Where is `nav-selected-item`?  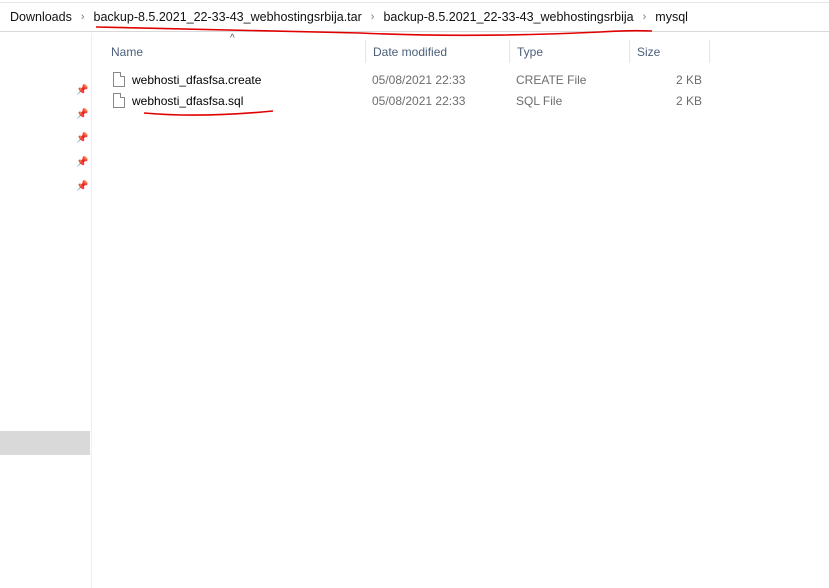
nav-selected-item is located at coordinates (45, 443).